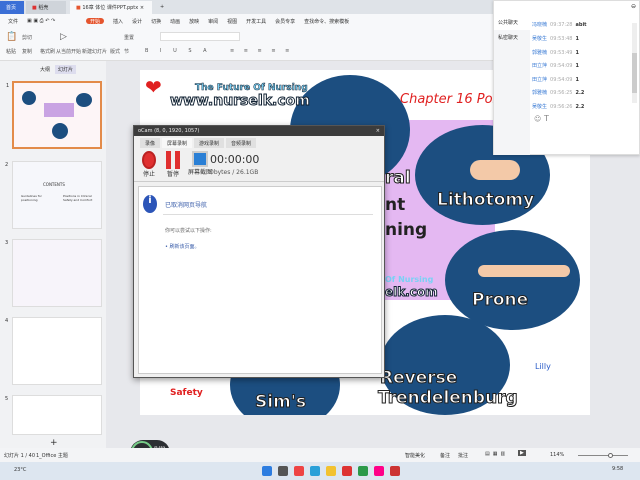  Describe the element at coordinates (78, 198) in the screenshot. I see `thumb-text: Positions in Clinical Safety and Comfort` at that location.